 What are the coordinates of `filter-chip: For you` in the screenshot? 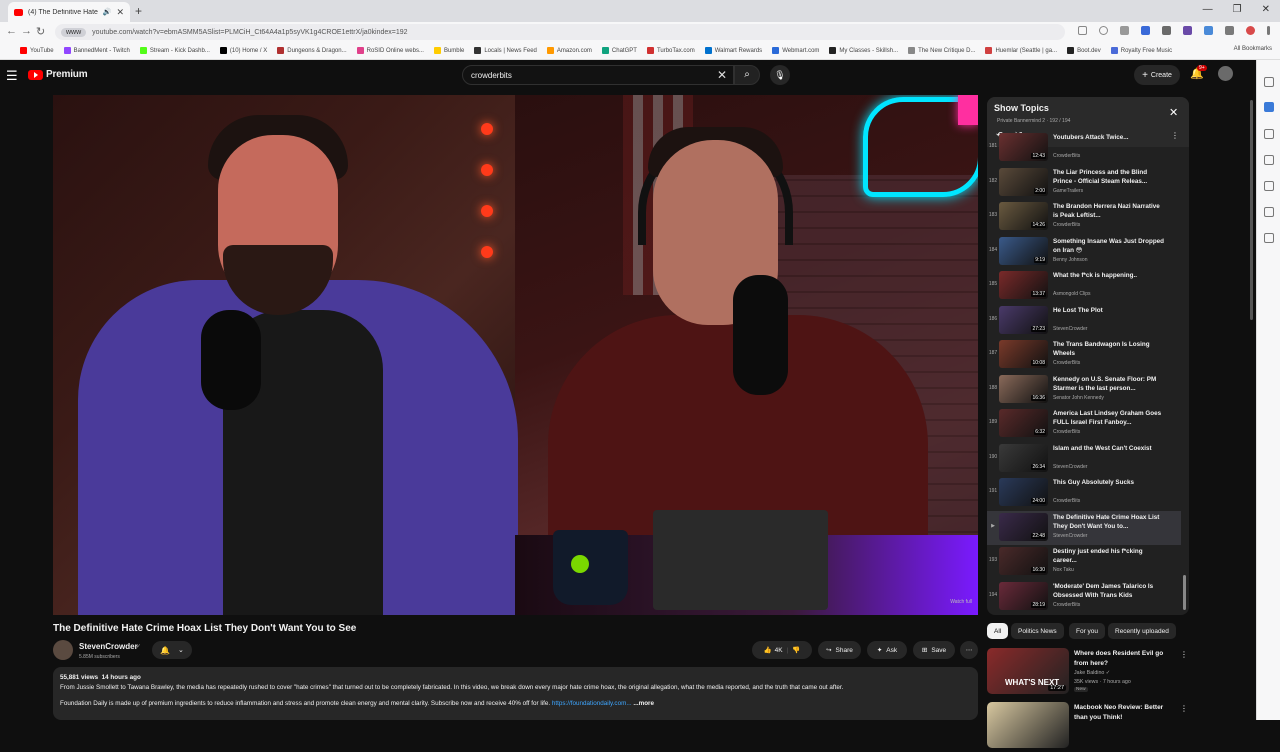 It's located at (1087, 631).